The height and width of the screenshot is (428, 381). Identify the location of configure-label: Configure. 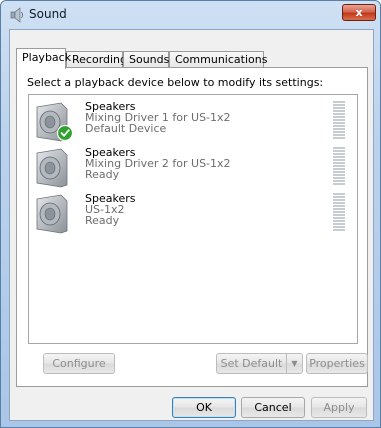
(79, 363).